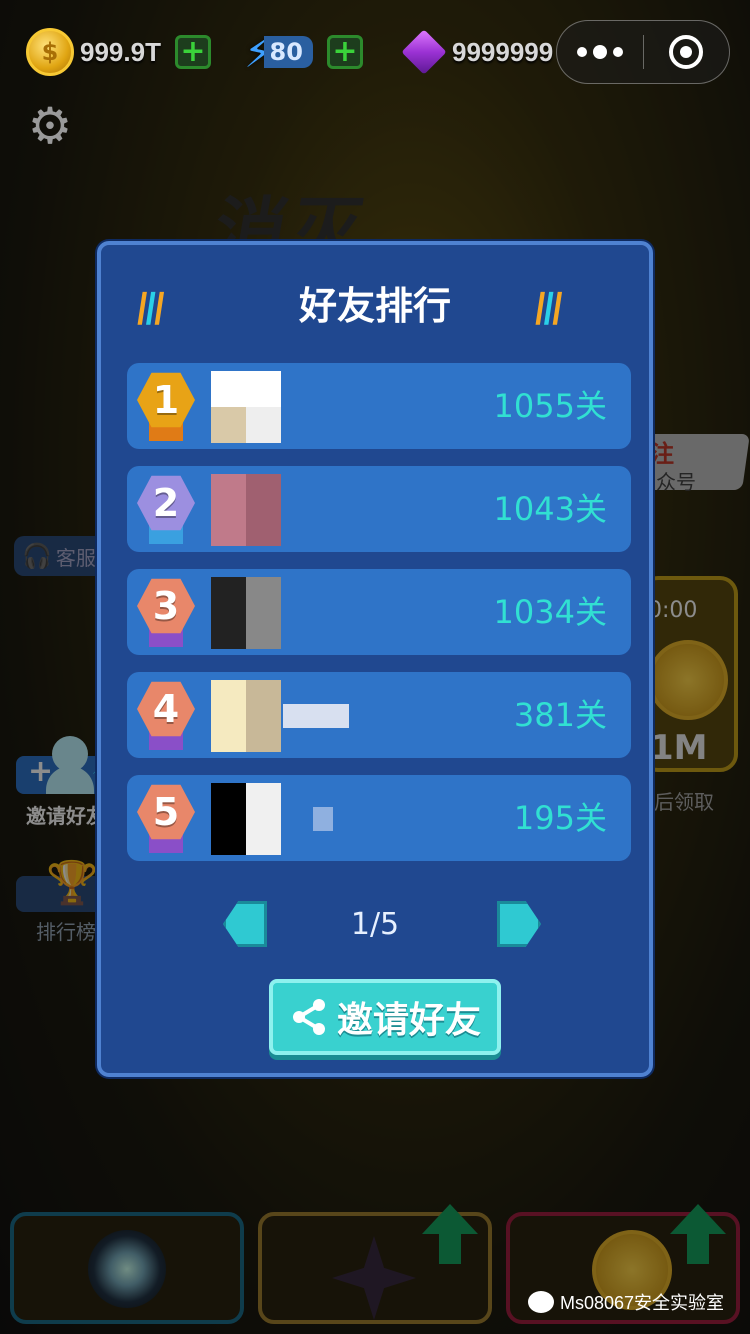 Image resolution: width=750 pixels, height=1334 pixels. Describe the element at coordinates (50, 52) in the screenshot. I see `coin-icon: $` at that location.